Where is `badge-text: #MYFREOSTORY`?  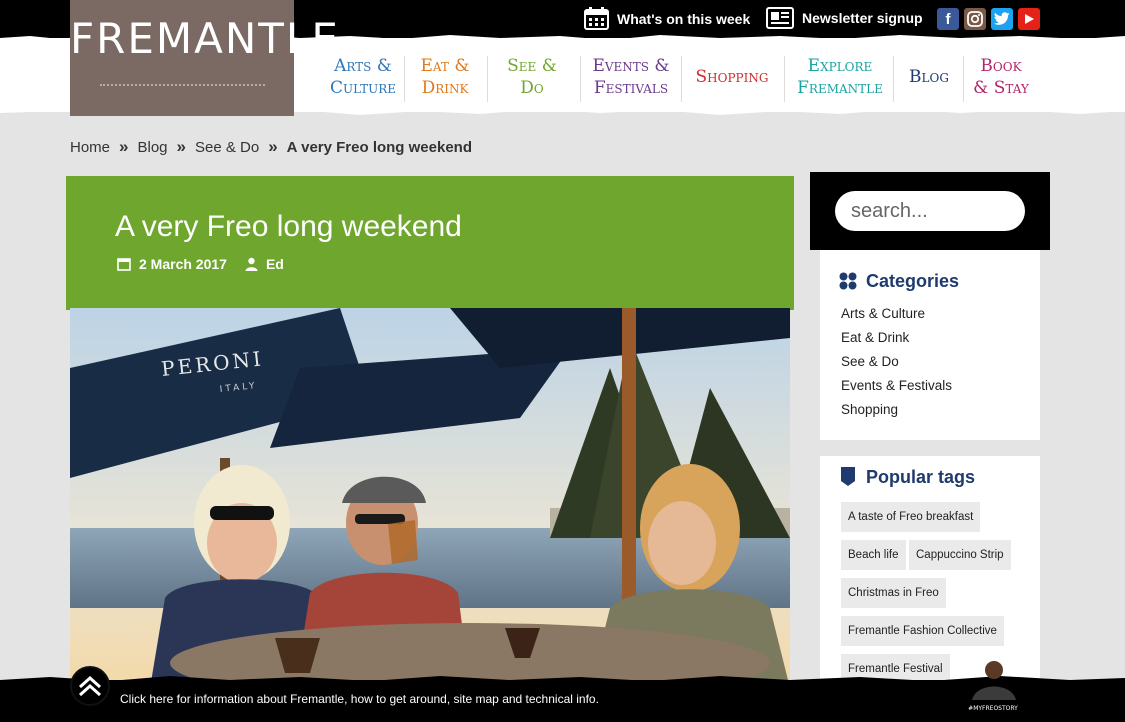
badge-text: #MYFREOSTORY is located at coordinates (993, 708).